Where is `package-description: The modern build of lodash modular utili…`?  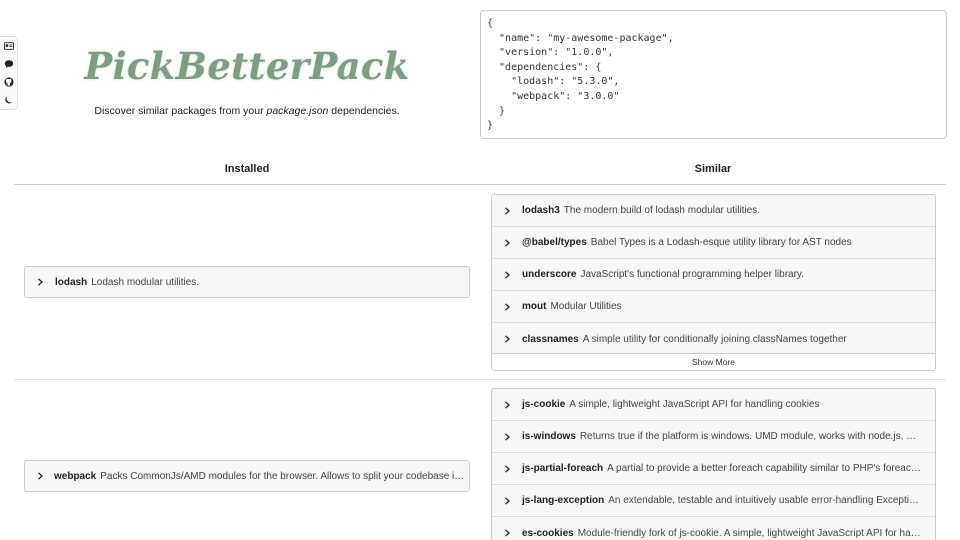
package-description: The modern build of lodash modular utili… is located at coordinates (662, 210).